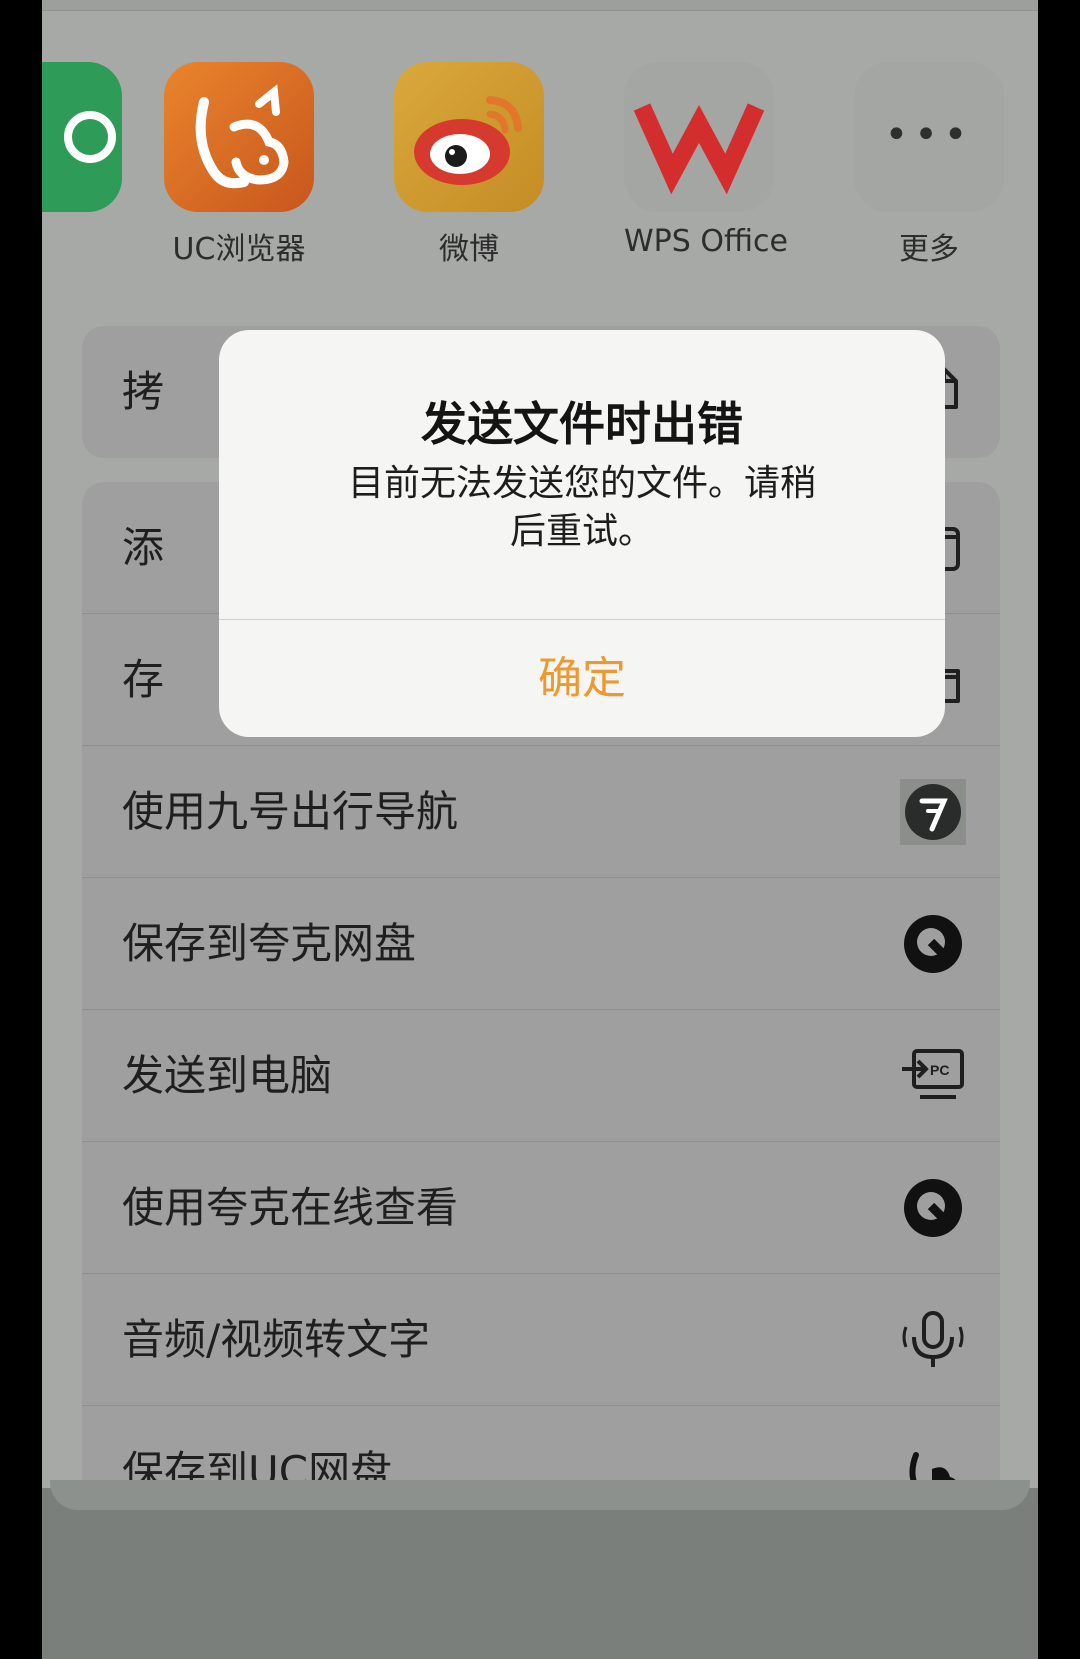  Describe the element at coordinates (939, 1070) in the screenshot. I see `svg-text: PC` at that location.